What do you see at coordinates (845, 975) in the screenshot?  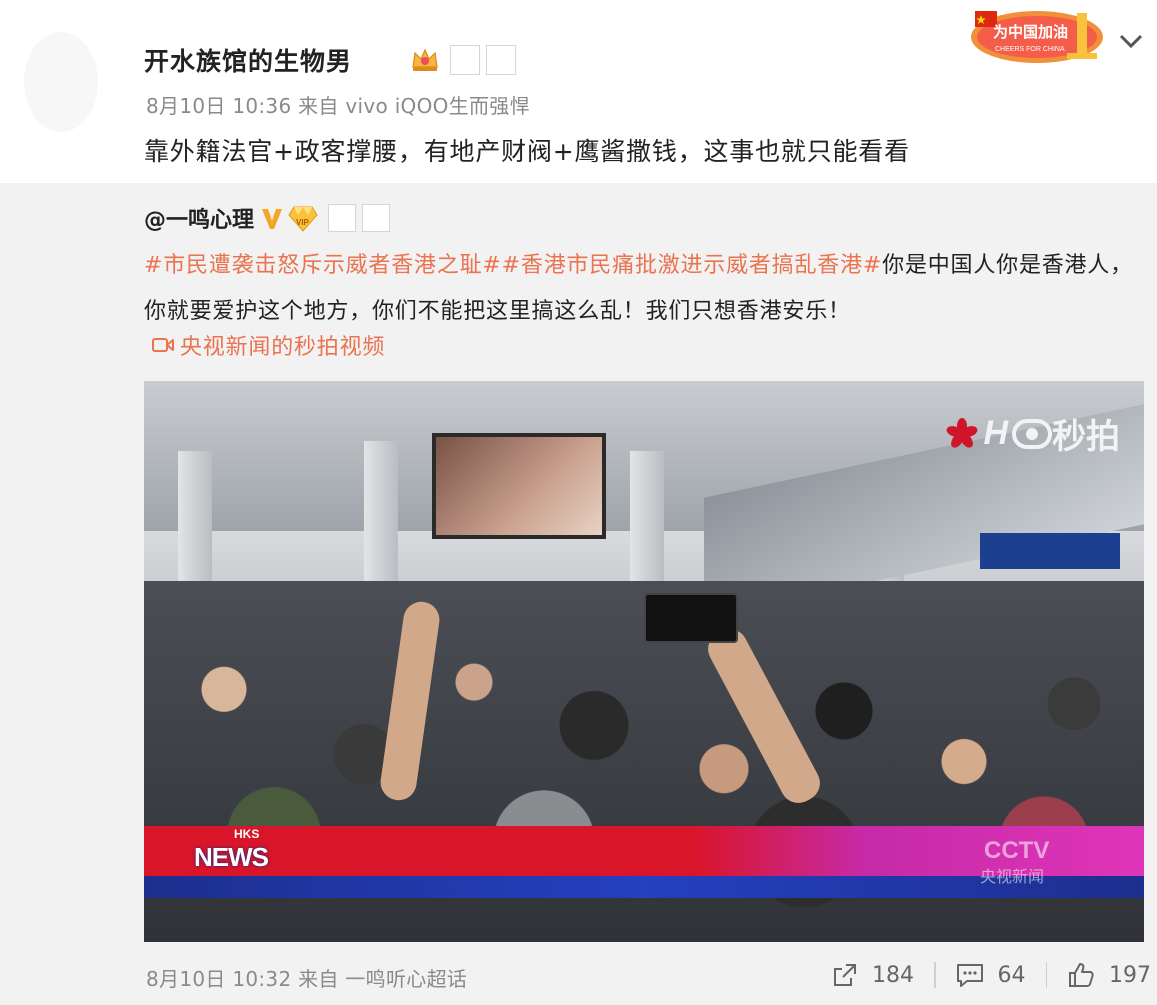 I see `forward-icon` at bounding box center [845, 975].